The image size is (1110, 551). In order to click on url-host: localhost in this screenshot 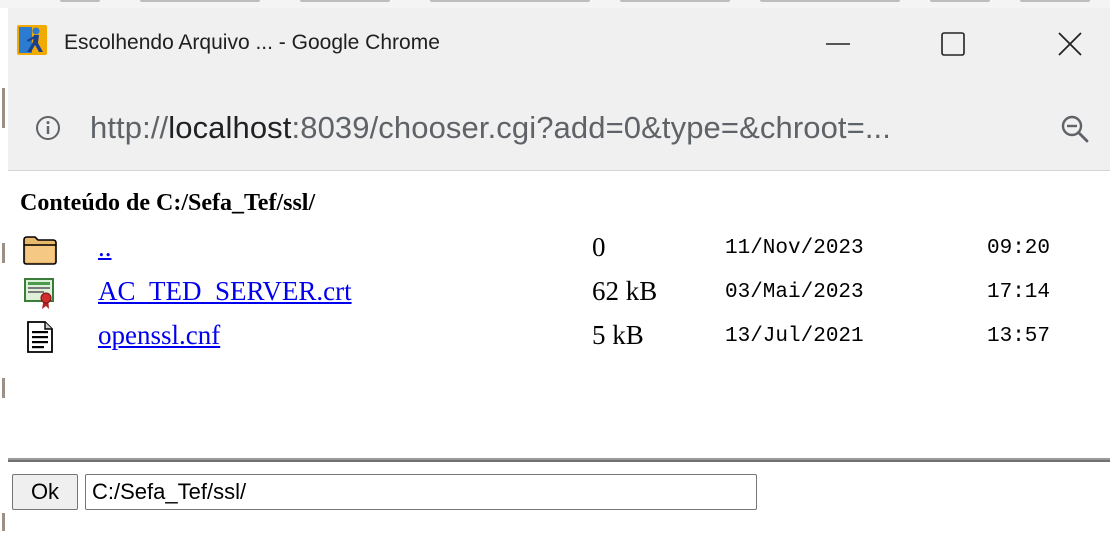, I will do `click(230, 127)`.